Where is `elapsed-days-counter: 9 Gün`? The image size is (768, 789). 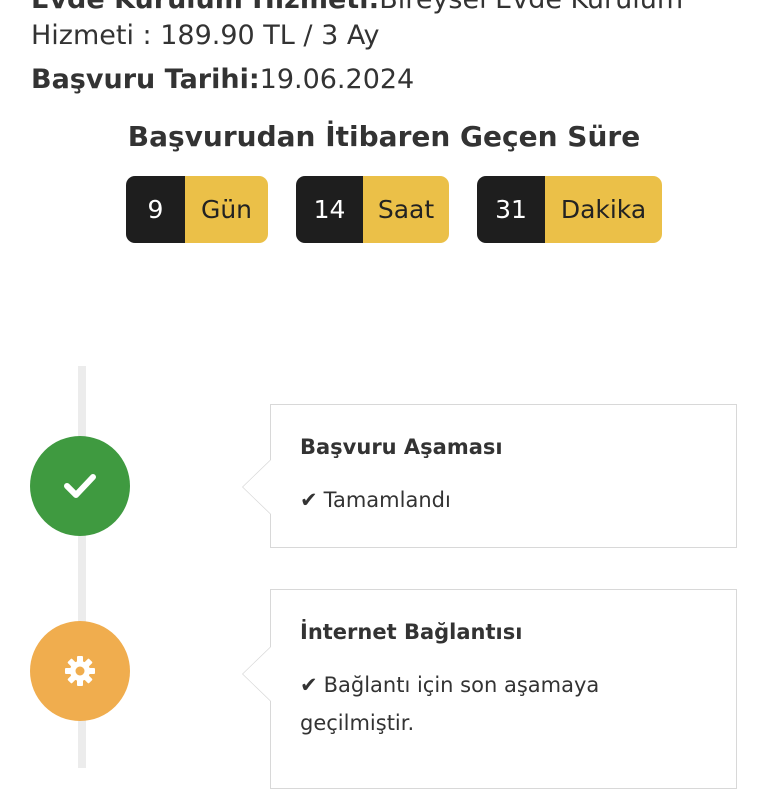 elapsed-days-counter: 9 Gün is located at coordinates (197, 209).